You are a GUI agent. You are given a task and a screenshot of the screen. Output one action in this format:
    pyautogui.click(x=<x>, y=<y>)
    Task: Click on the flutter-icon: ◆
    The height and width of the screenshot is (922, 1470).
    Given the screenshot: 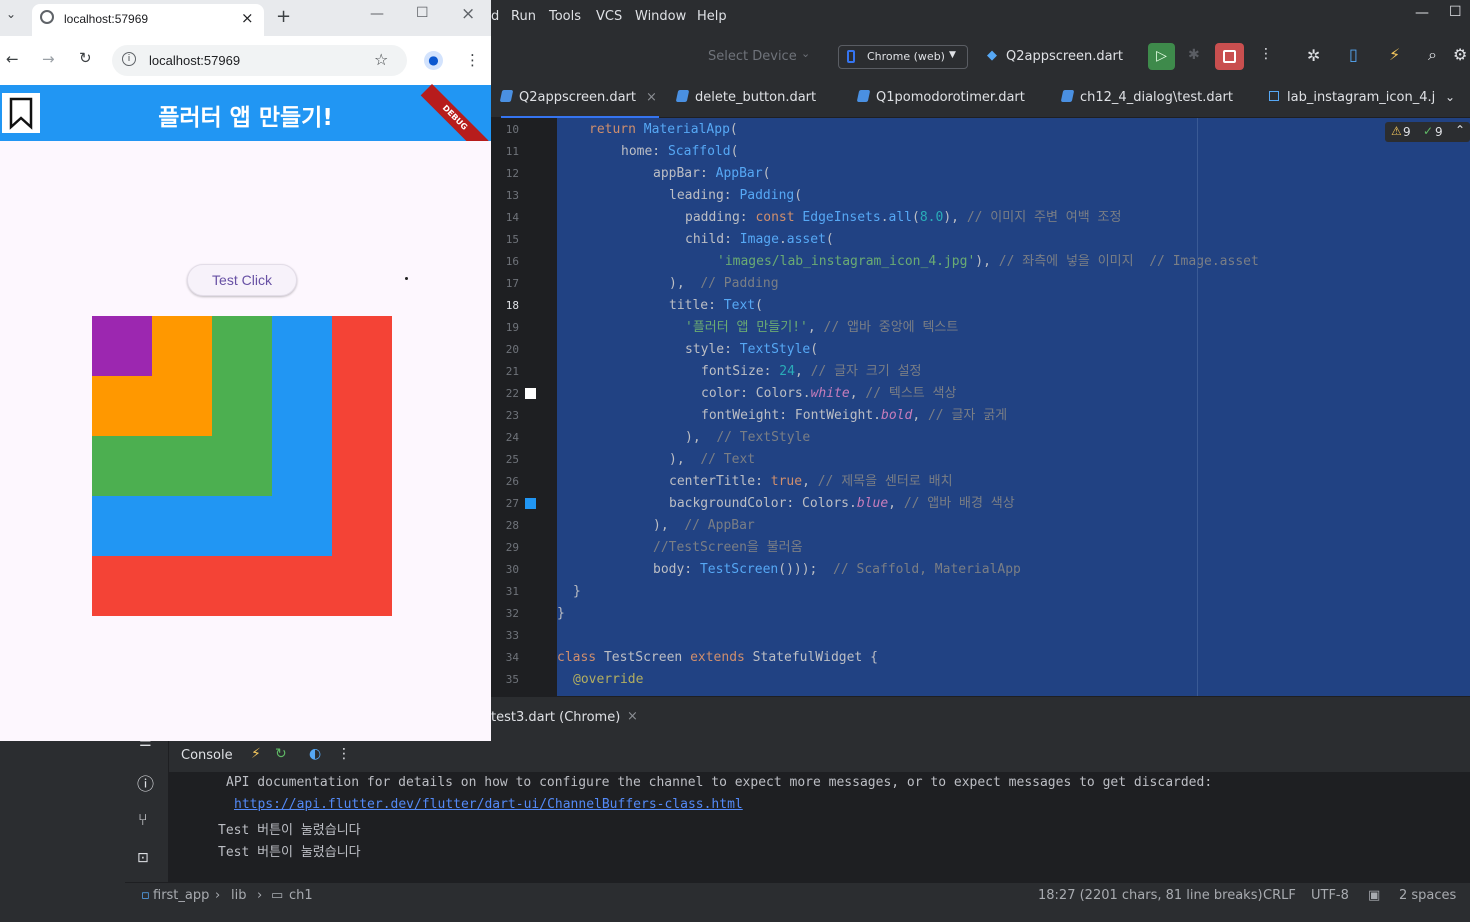 What is the action you would take?
    pyautogui.click(x=992, y=55)
    